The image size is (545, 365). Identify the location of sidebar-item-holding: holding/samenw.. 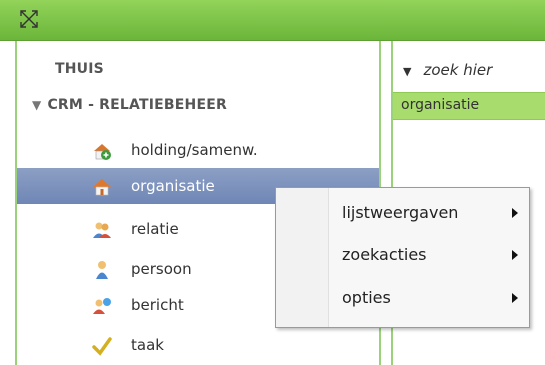
(198, 150).